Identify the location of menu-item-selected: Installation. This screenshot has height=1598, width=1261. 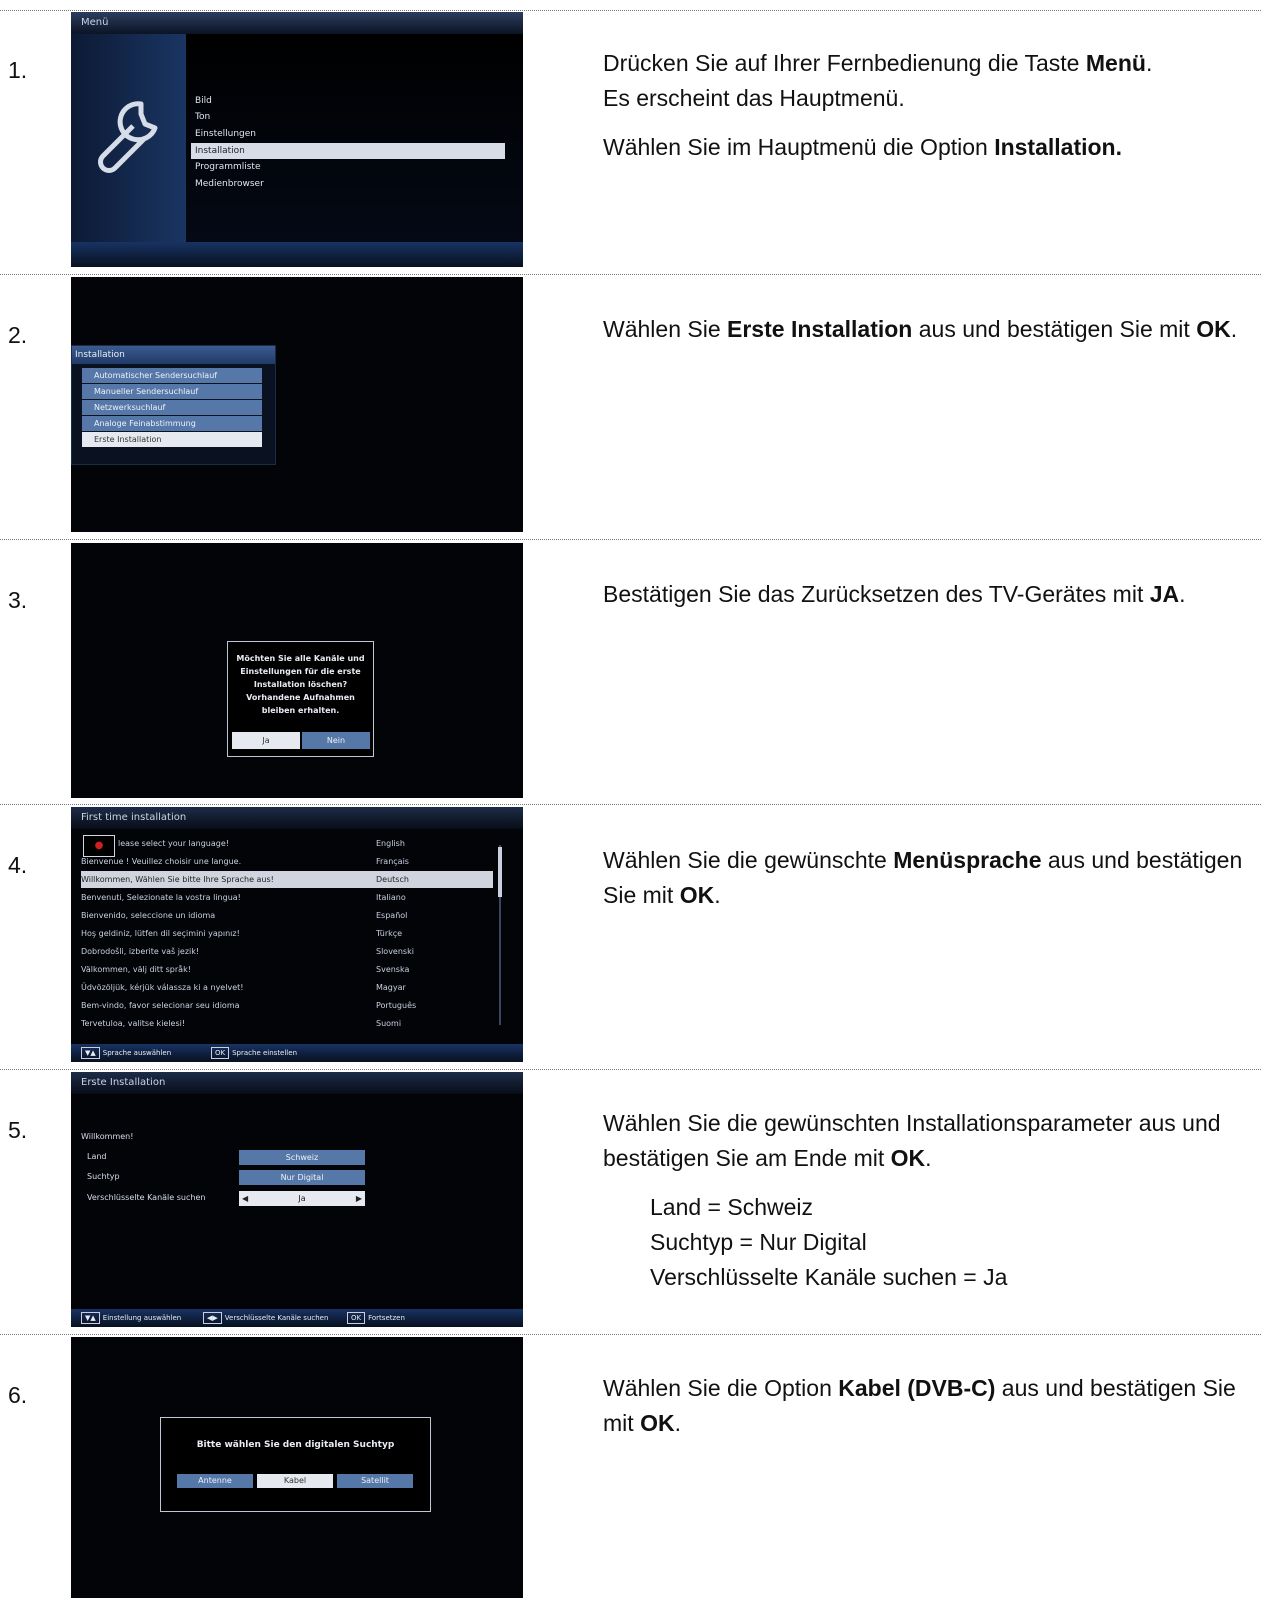
(348, 151).